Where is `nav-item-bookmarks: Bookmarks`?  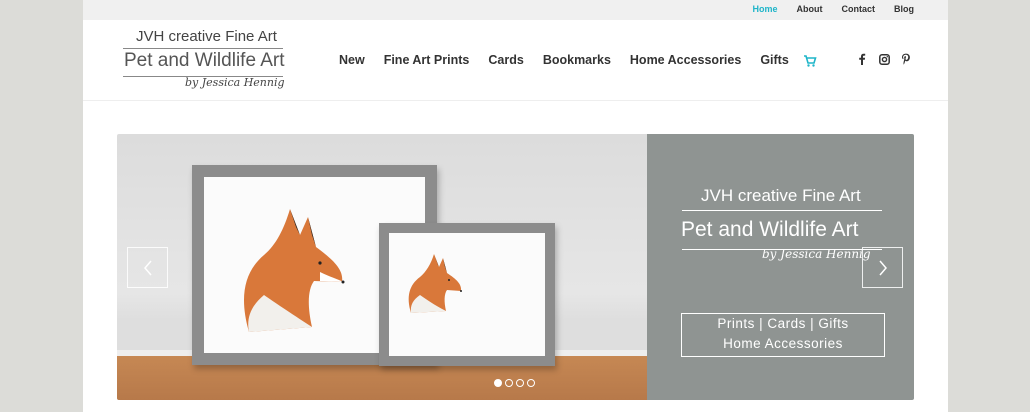
nav-item-bookmarks: Bookmarks is located at coordinates (577, 60).